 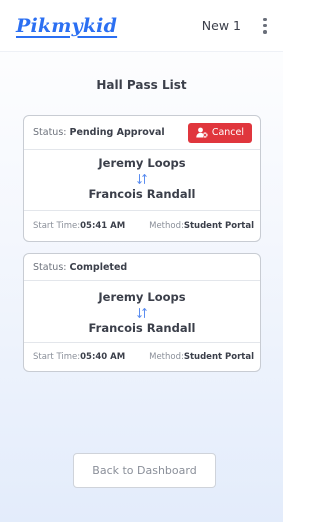 What do you see at coordinates (141, 85) in the screenshot?
I see `page-title: Hall Pass List` at bounding box center [141, 85].